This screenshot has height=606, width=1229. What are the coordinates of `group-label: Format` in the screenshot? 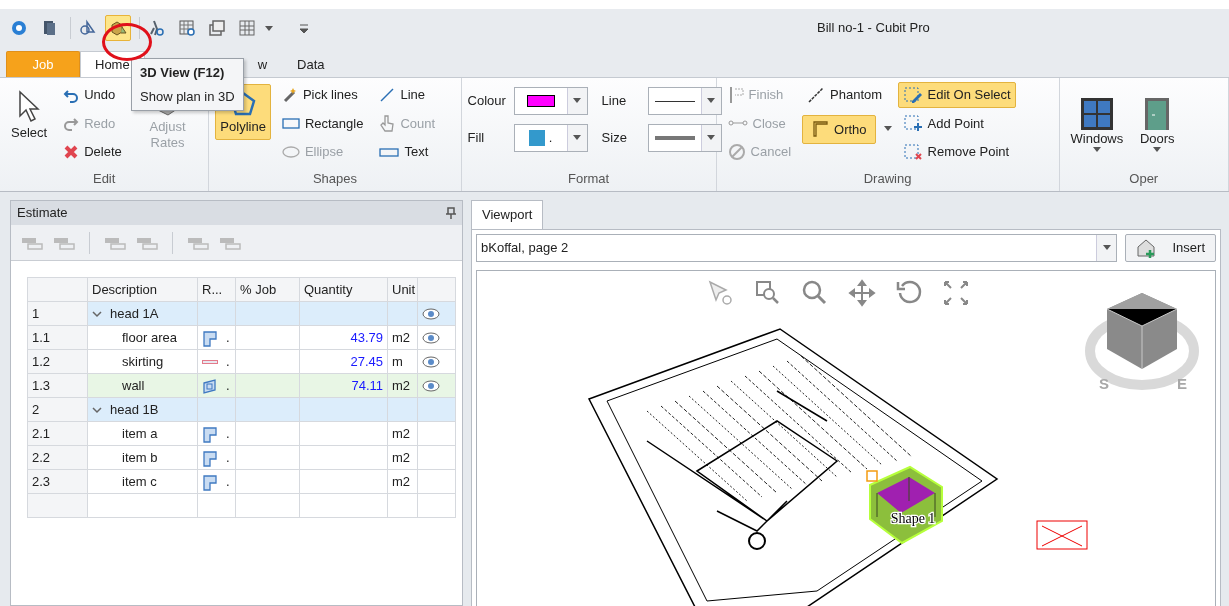 It's located at (589, 178).